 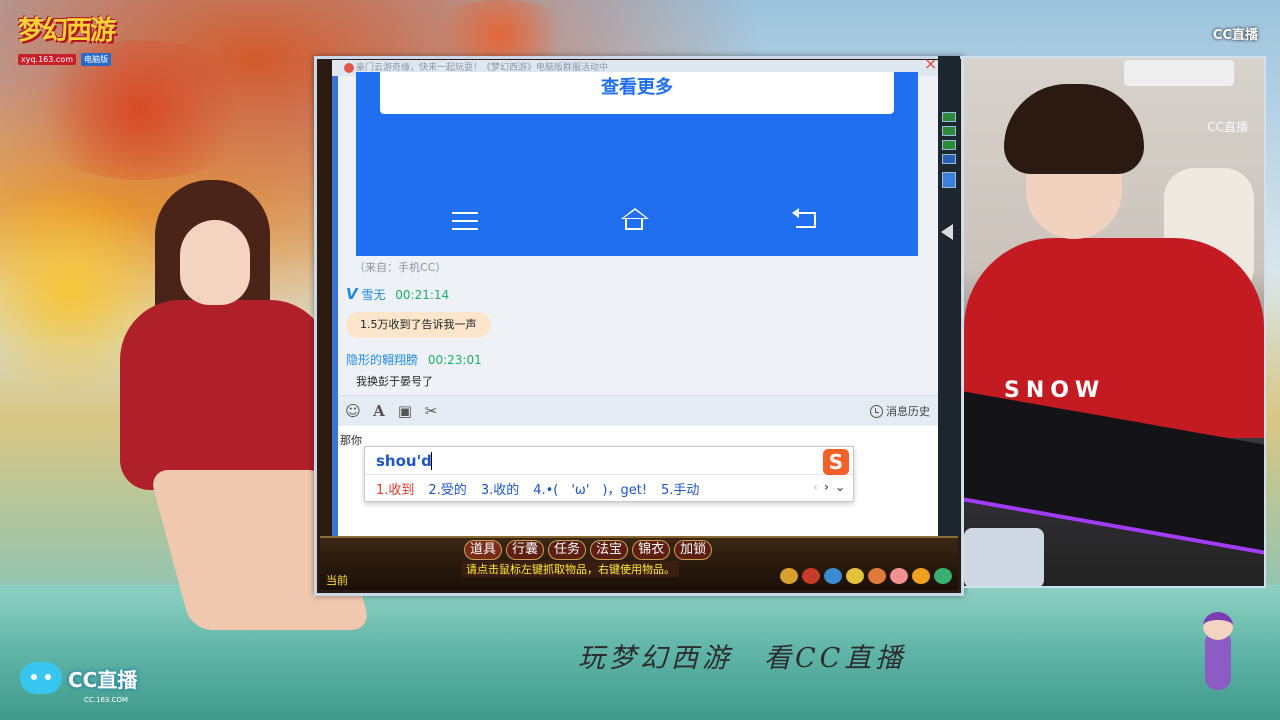 What do you see at coordinates (899, 576) in the screenshot?
I see `peach-icon` at bounding box center [899, 576].